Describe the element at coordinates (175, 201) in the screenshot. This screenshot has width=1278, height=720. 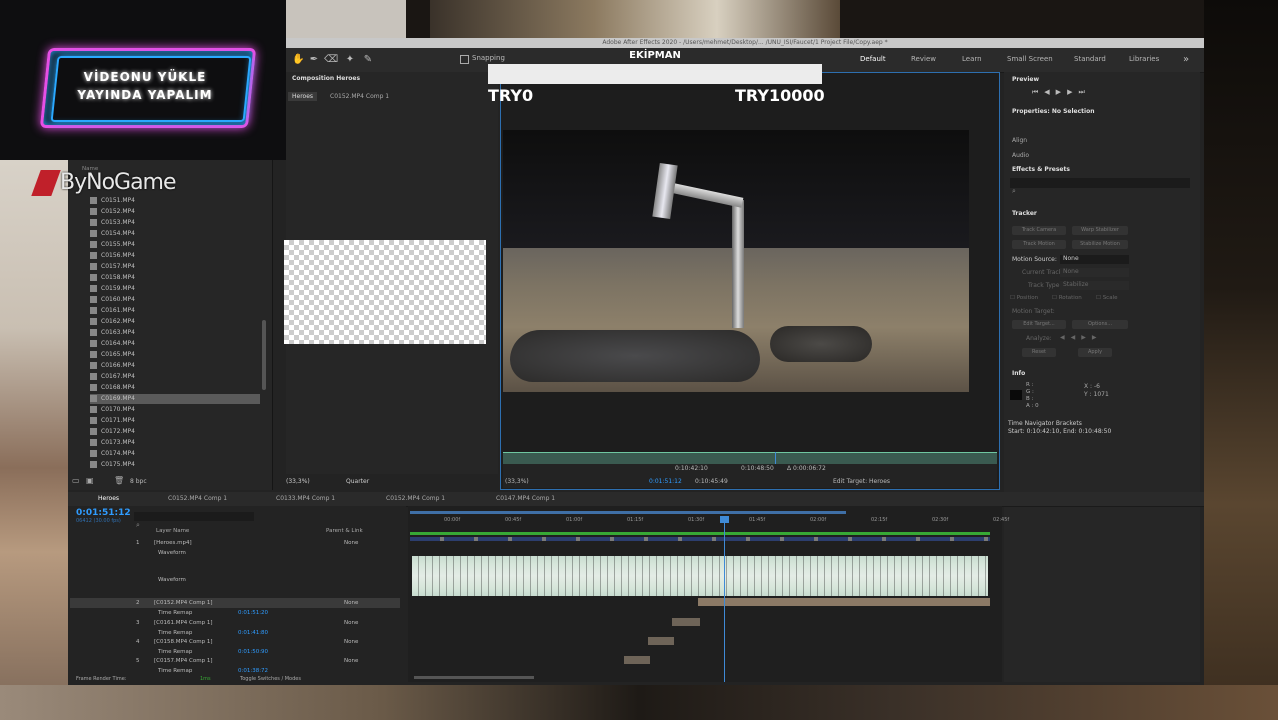
I see `project-file-item: C0151.MP4` at that location.